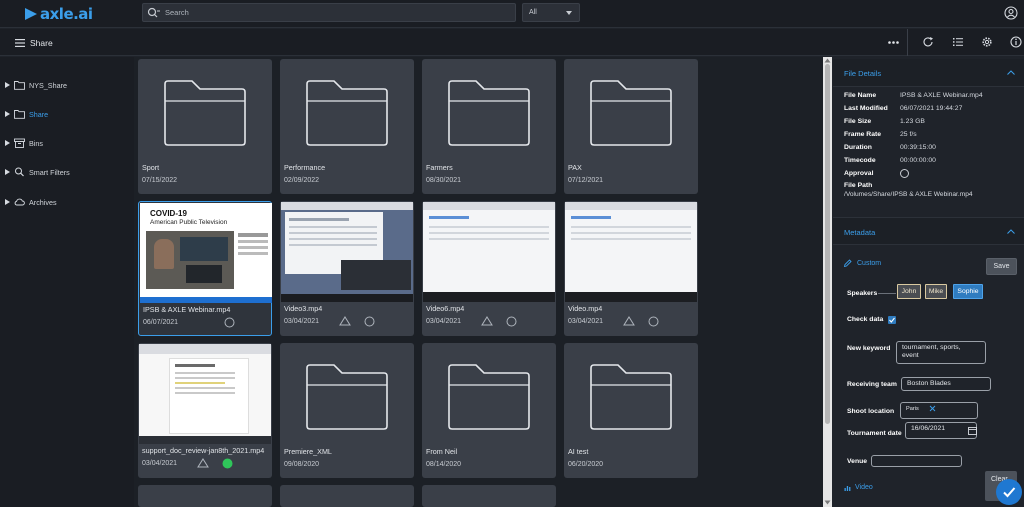 The height and width of the screenshot is (507, 1024). Describe the element at coordinates (916, 461) in the screenshot. I see `venue-input` at that location.